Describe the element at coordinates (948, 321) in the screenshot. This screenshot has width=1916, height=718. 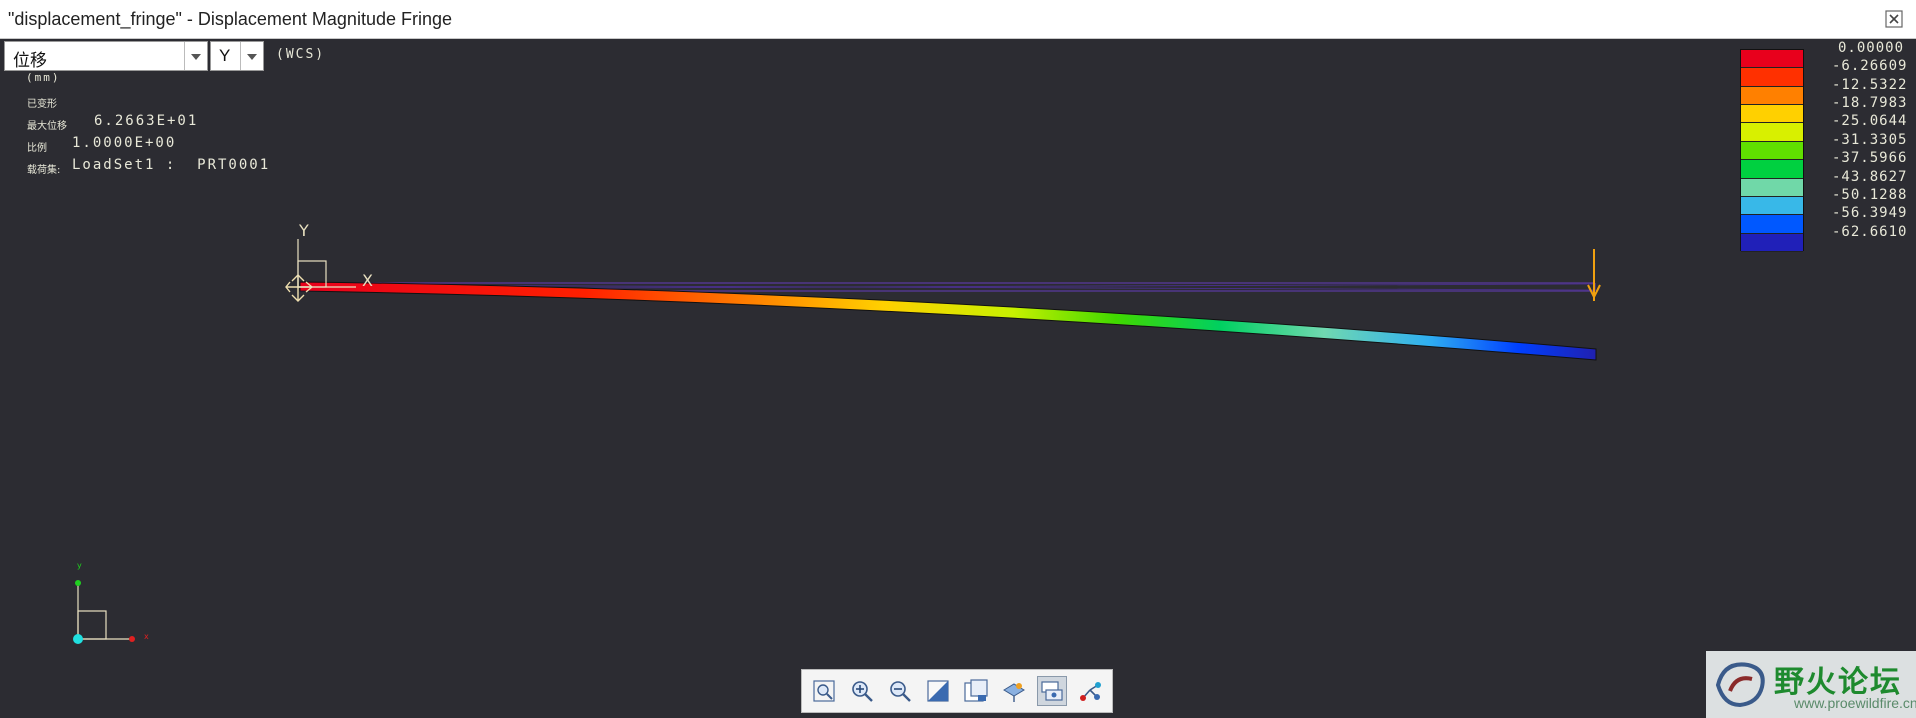
I see `deformed-beam` at that location.